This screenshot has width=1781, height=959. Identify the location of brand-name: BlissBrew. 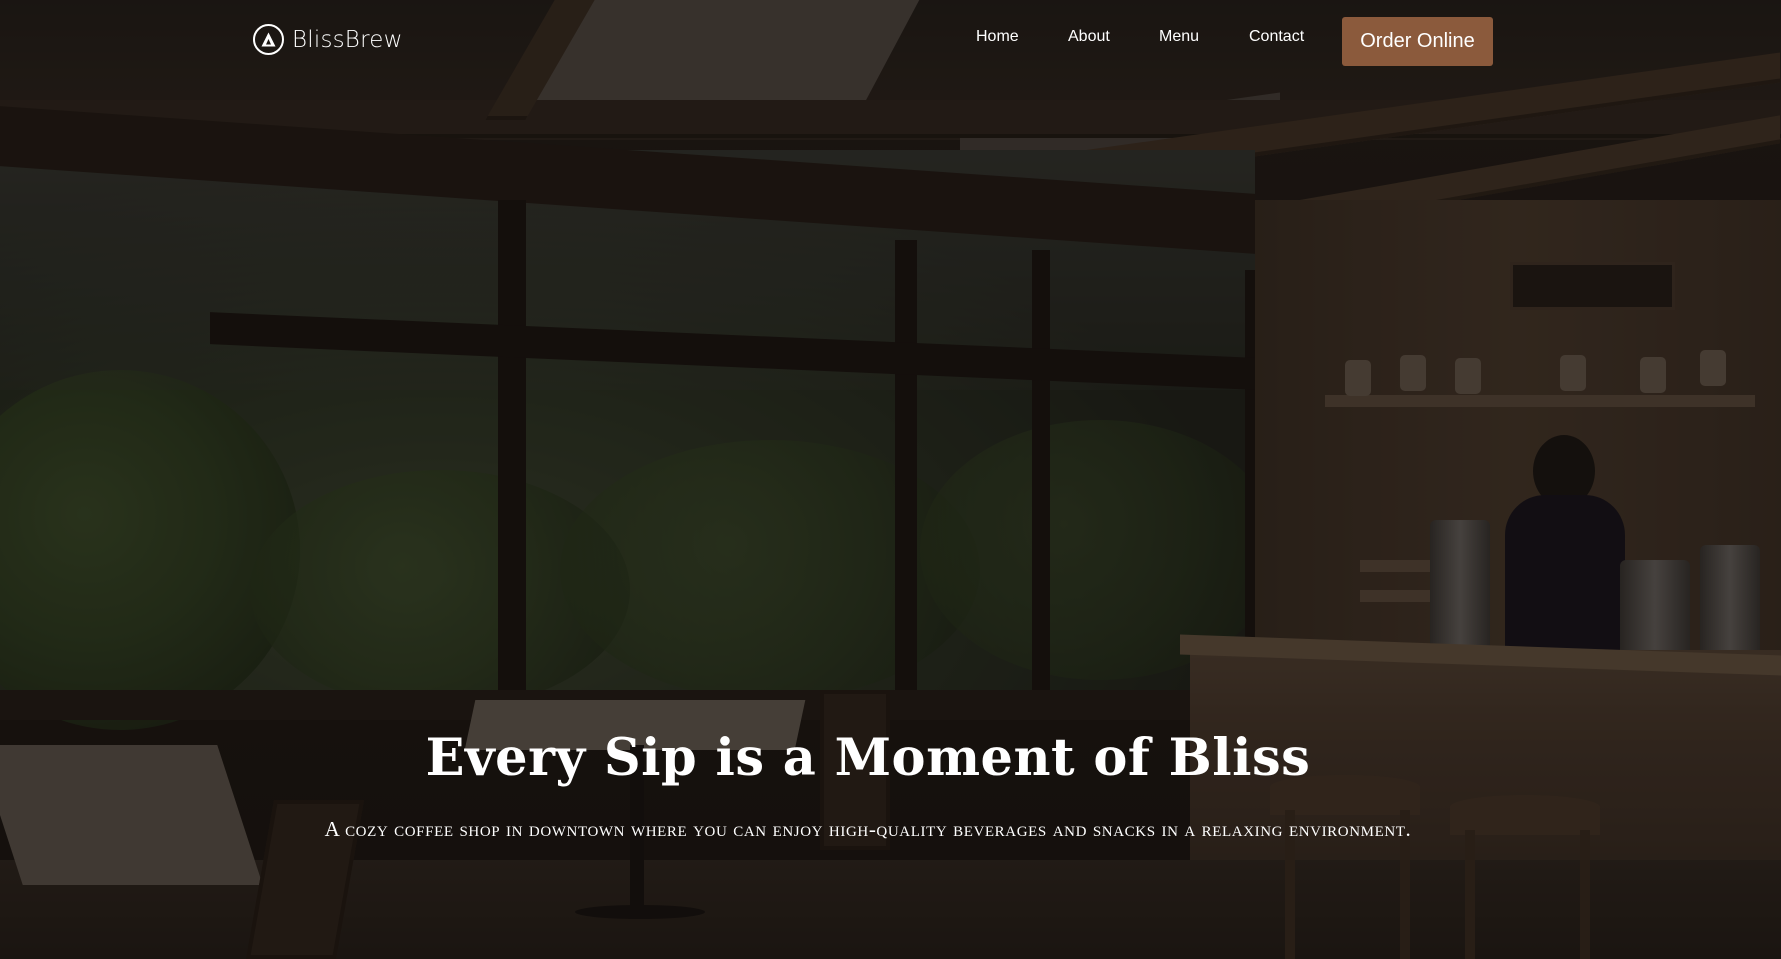
(347, 39).